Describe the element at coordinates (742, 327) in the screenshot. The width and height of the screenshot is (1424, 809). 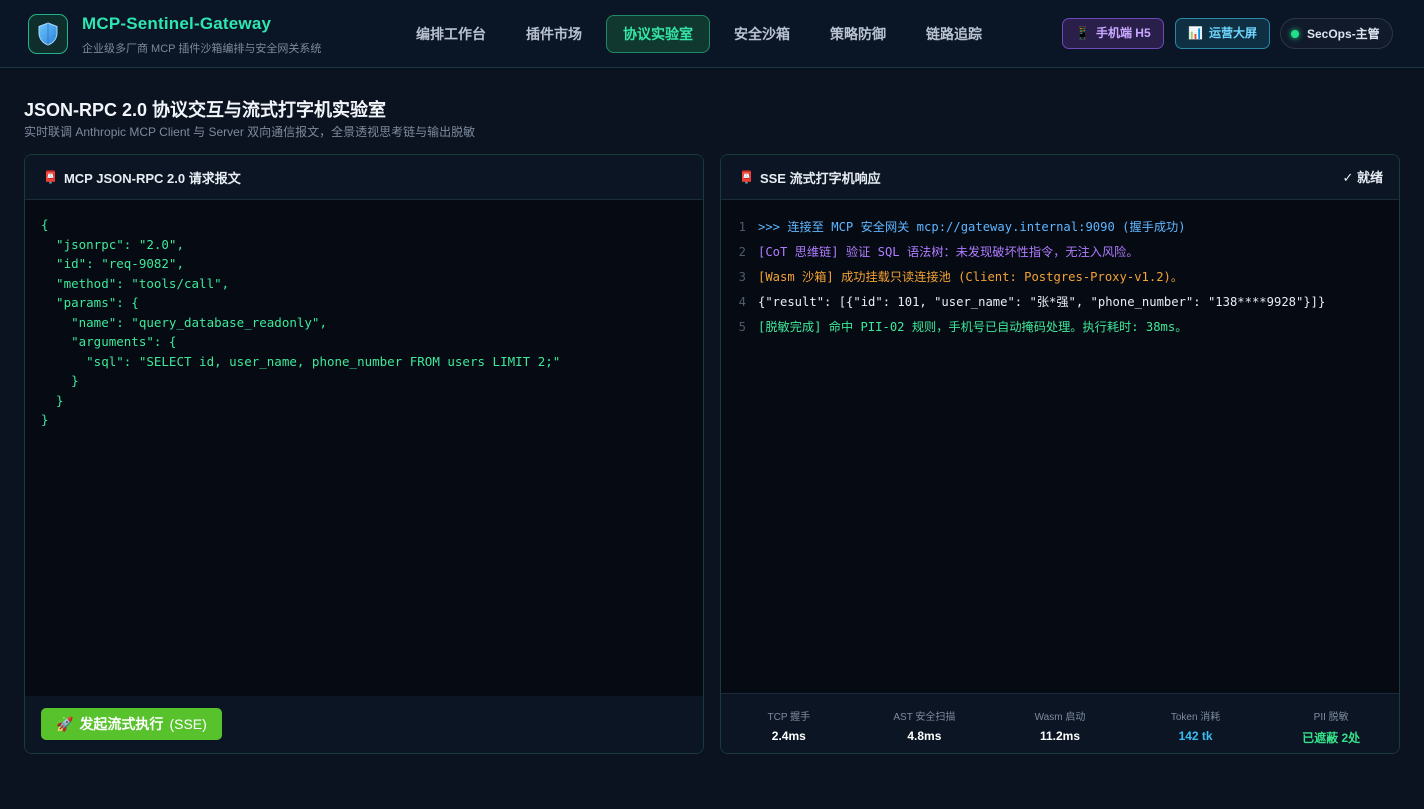
I see `line-number: 5` at that location.